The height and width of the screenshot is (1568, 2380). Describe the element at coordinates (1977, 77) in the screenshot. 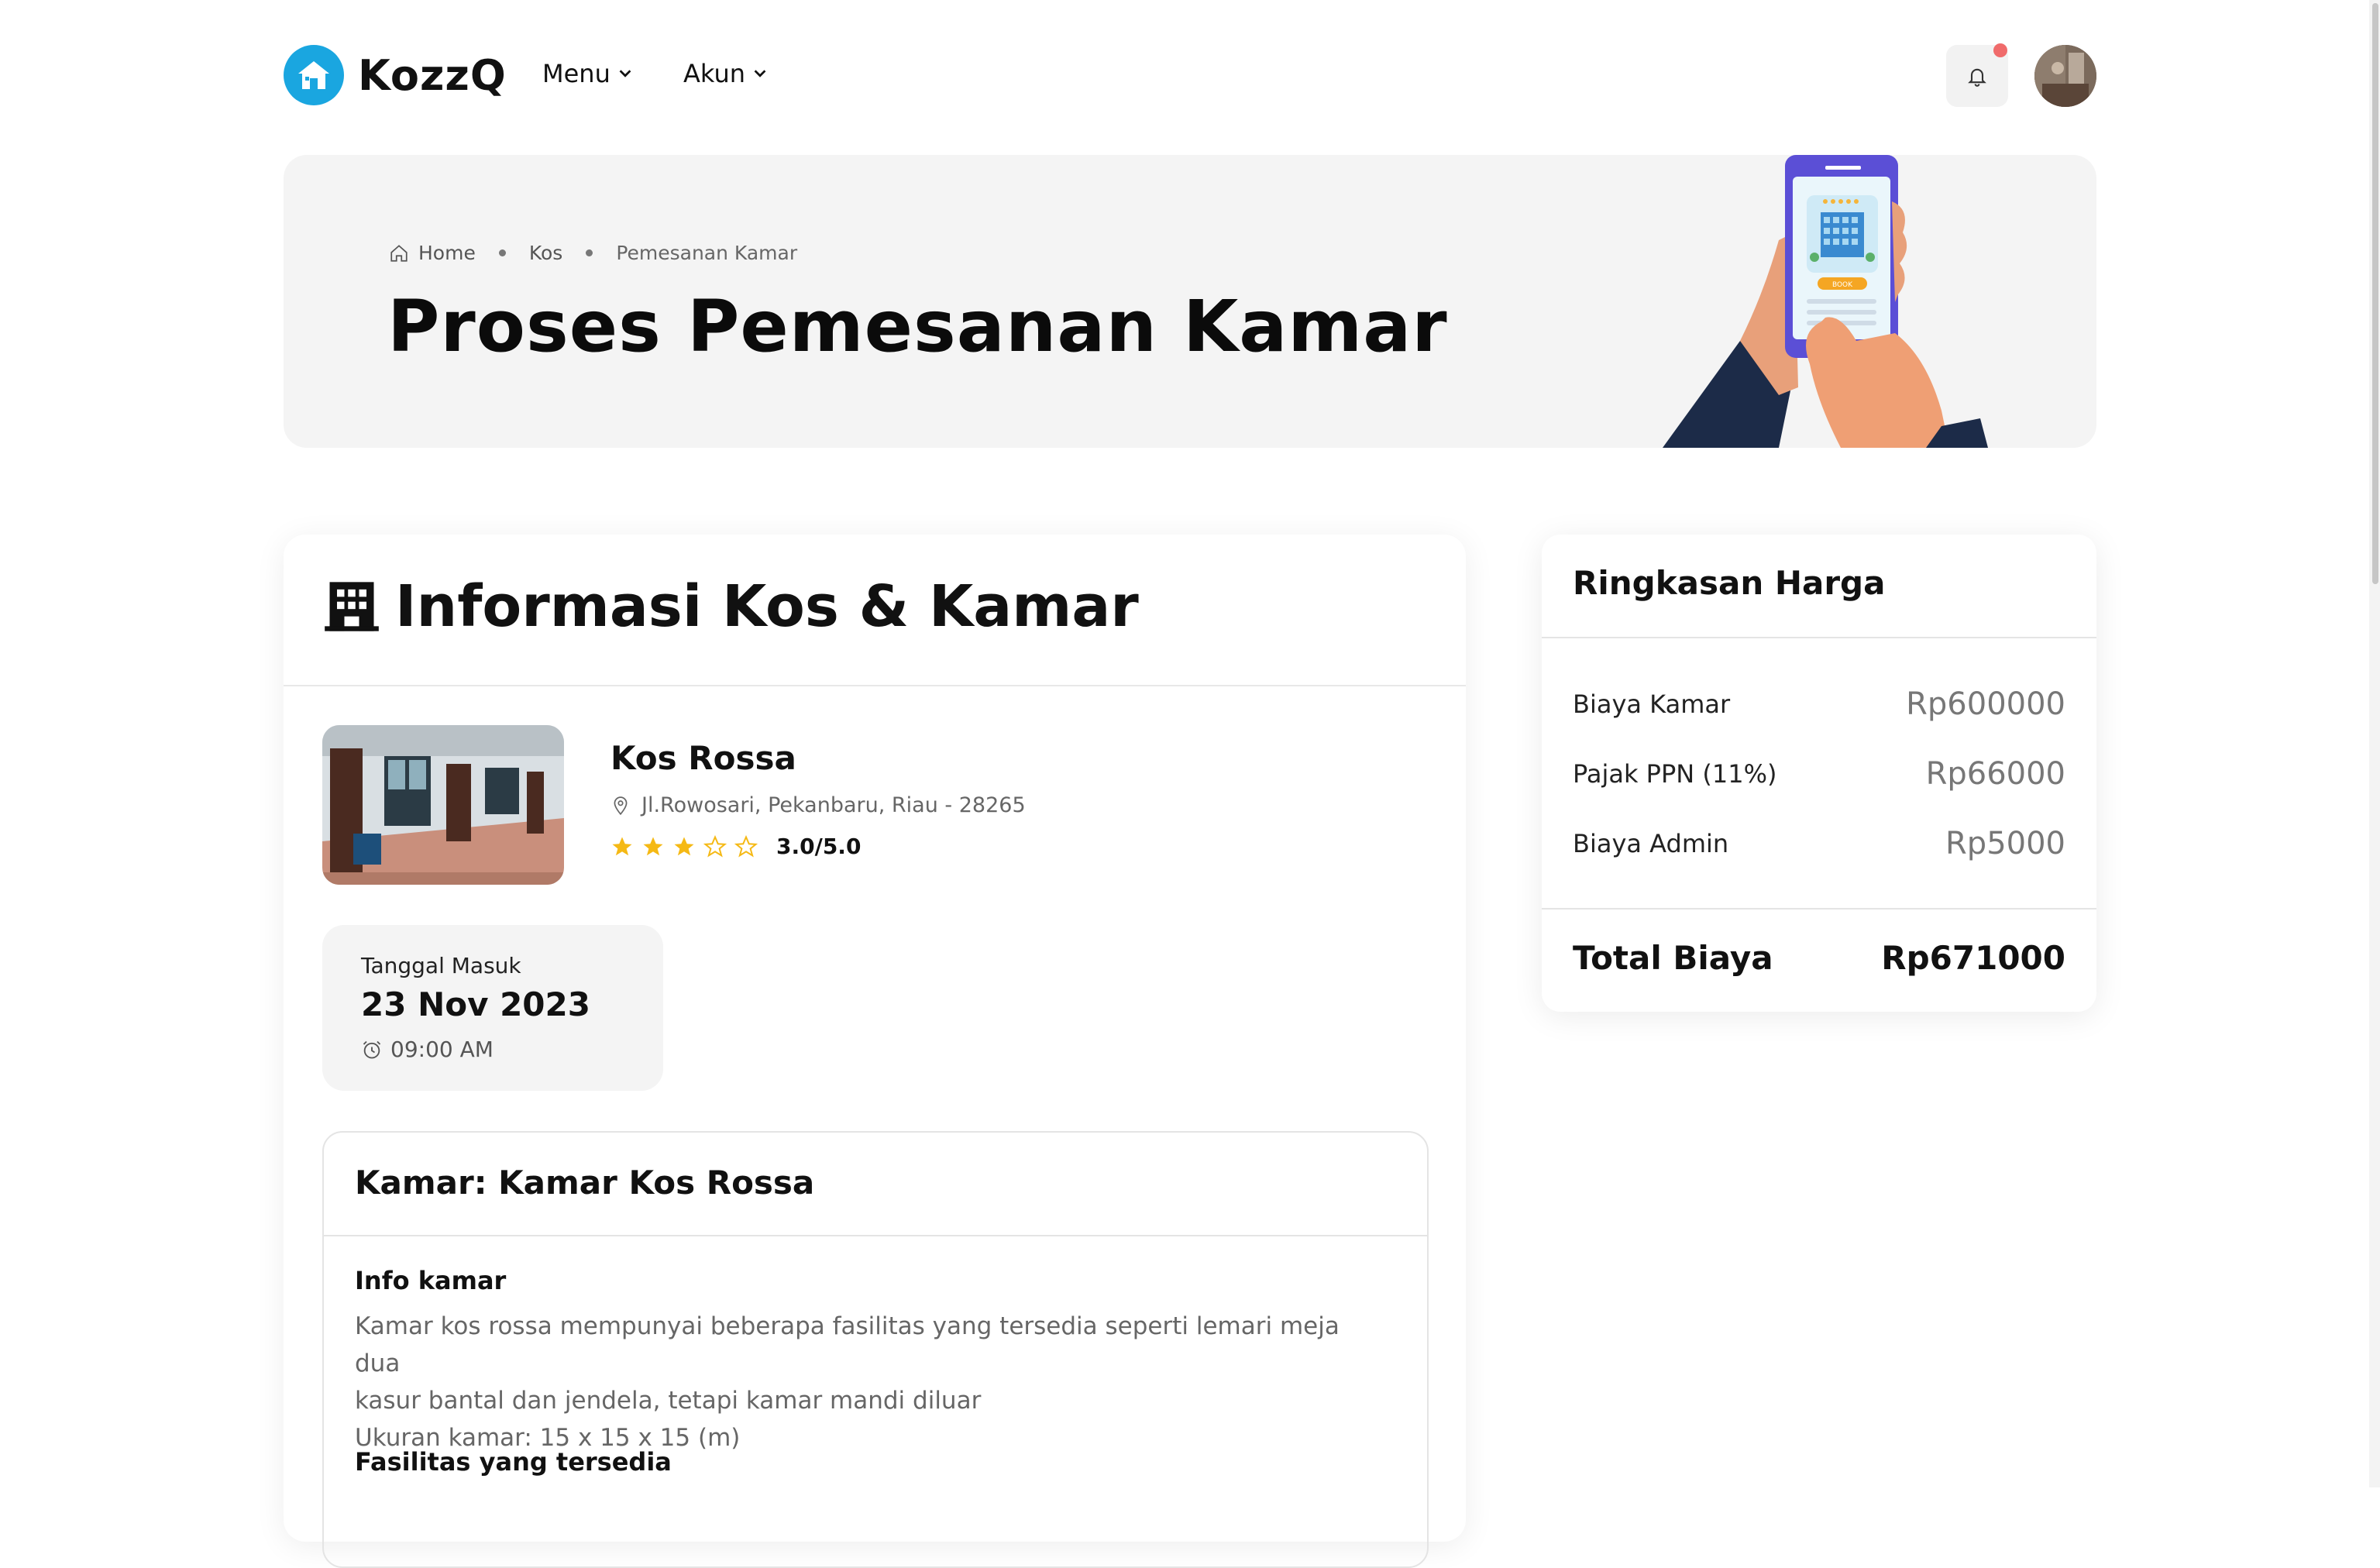

I see `bell-icon` at that location.